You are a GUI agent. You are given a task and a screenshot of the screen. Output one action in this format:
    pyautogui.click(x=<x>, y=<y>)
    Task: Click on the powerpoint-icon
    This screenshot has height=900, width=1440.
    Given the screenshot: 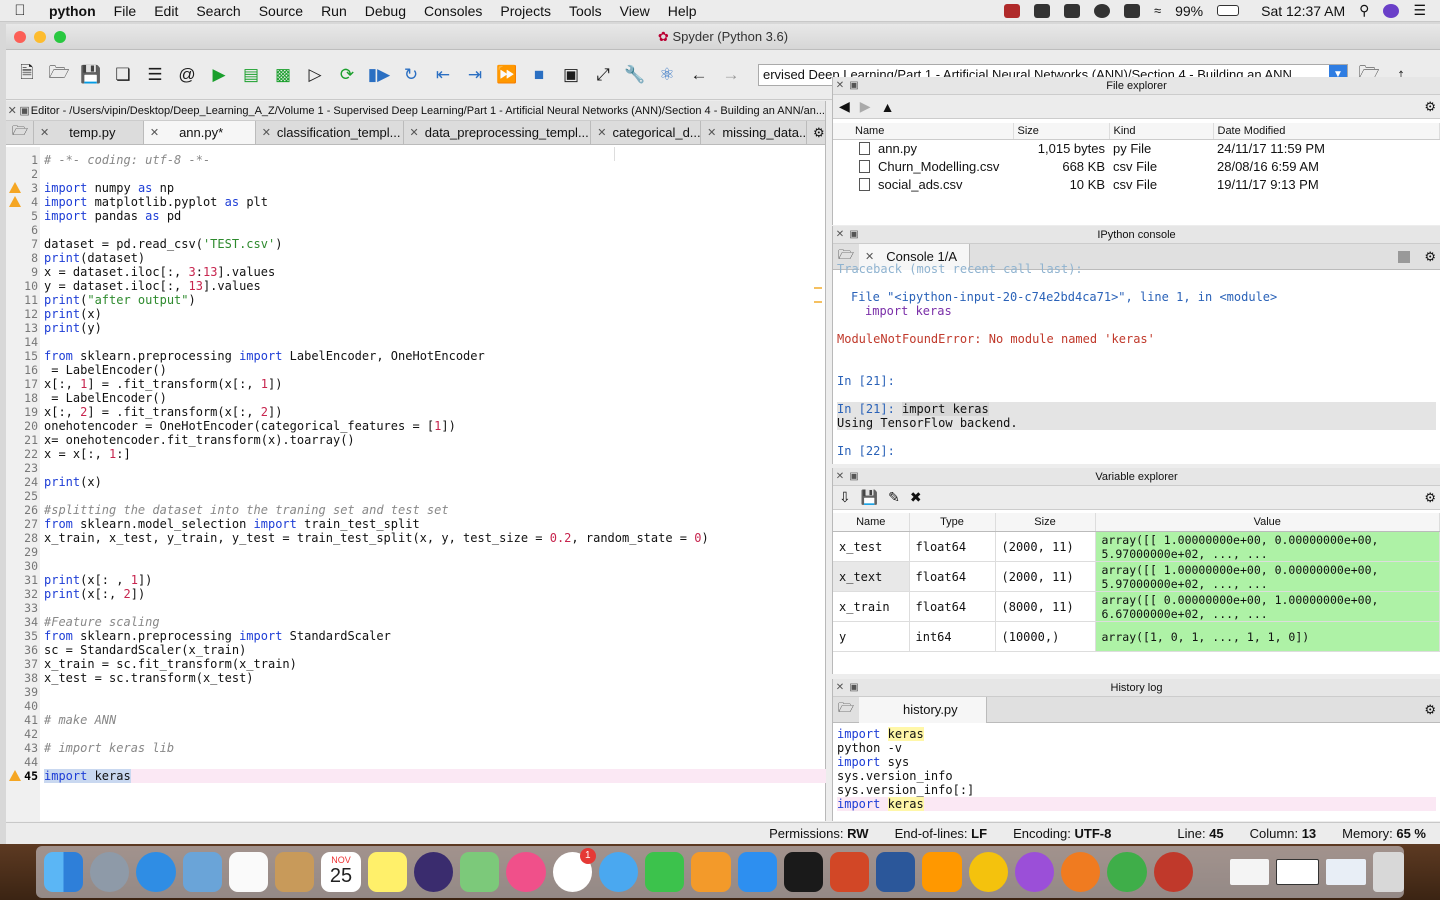 What is the action you would take?
    pyautogui.click(x=849, y=872)
    